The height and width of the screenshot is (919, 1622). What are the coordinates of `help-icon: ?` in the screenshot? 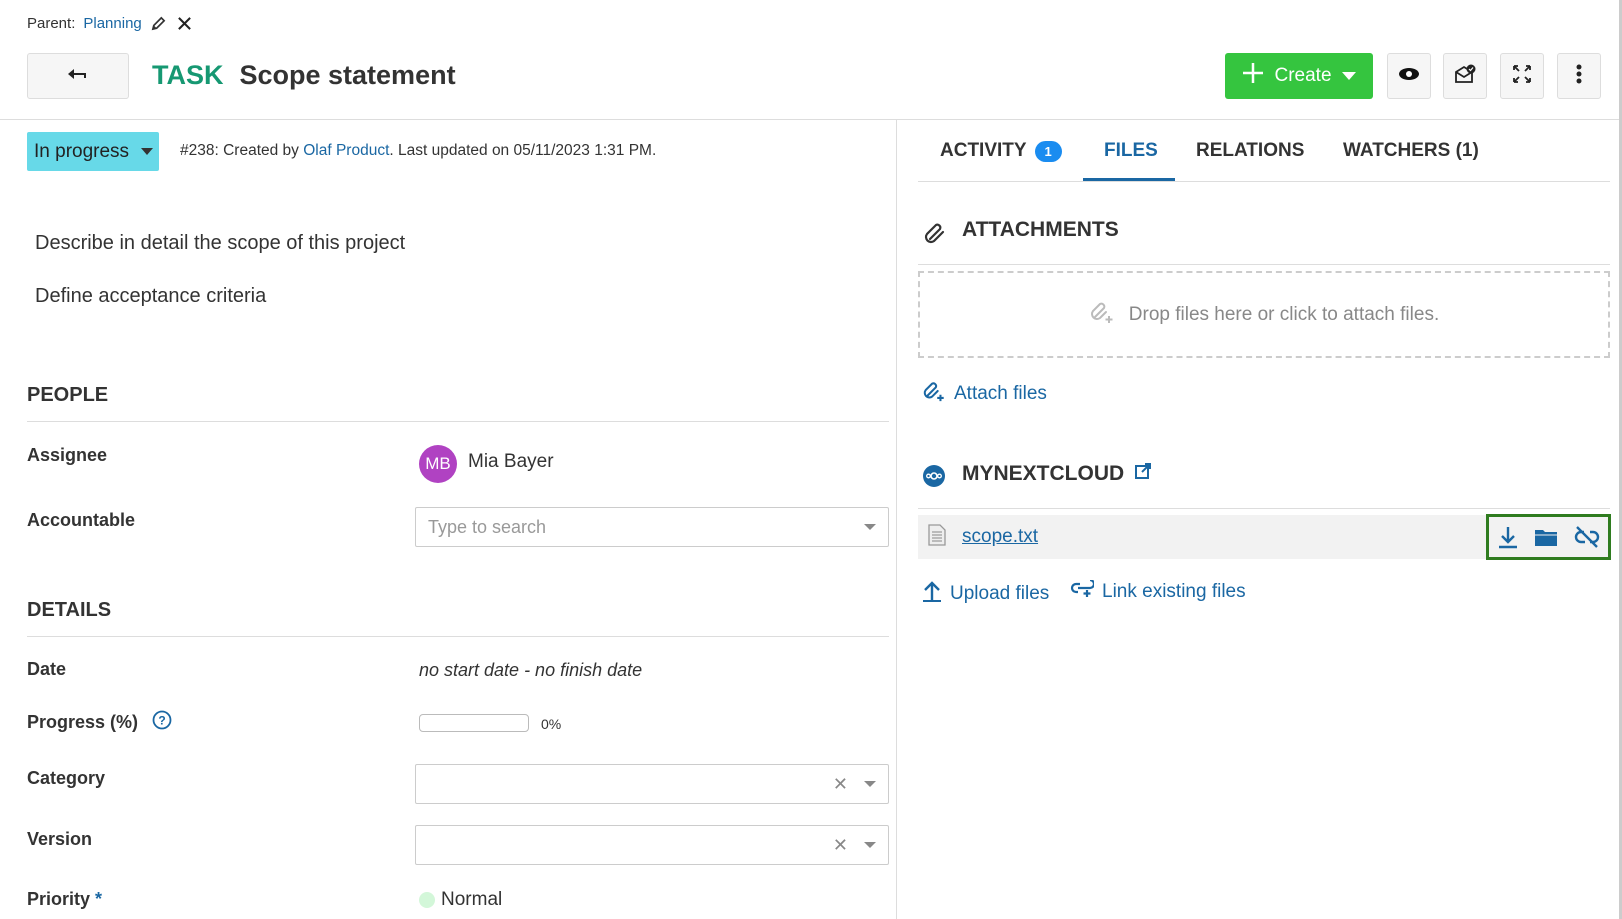 It's located at (162, 722).